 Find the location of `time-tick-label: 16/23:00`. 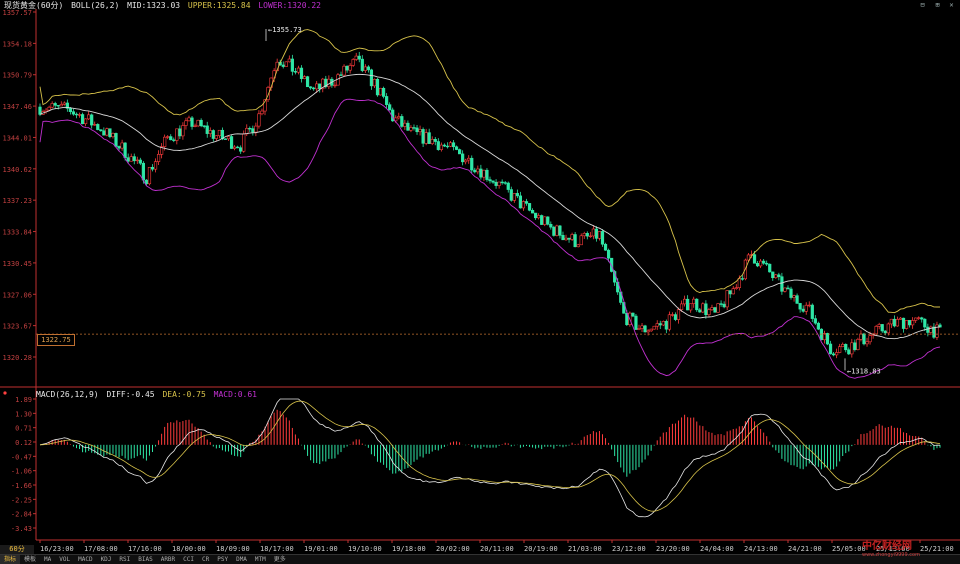

time-tick-label: 16/23:00 is located at coordinates (57, 549).